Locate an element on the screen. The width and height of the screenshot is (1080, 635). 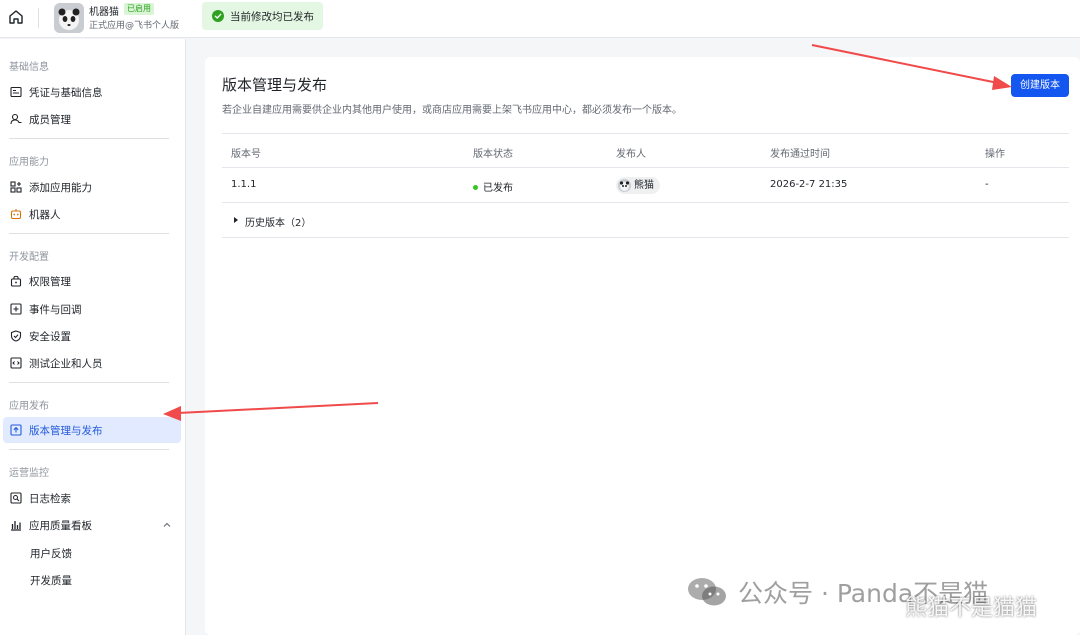
status-text: 已发布 is located at coordinates (498, 188).